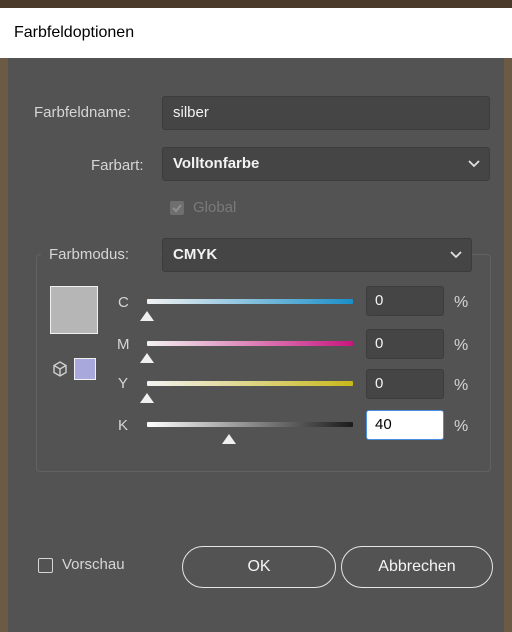  I want to click on channel-c-unit: %, so click(461, 302).